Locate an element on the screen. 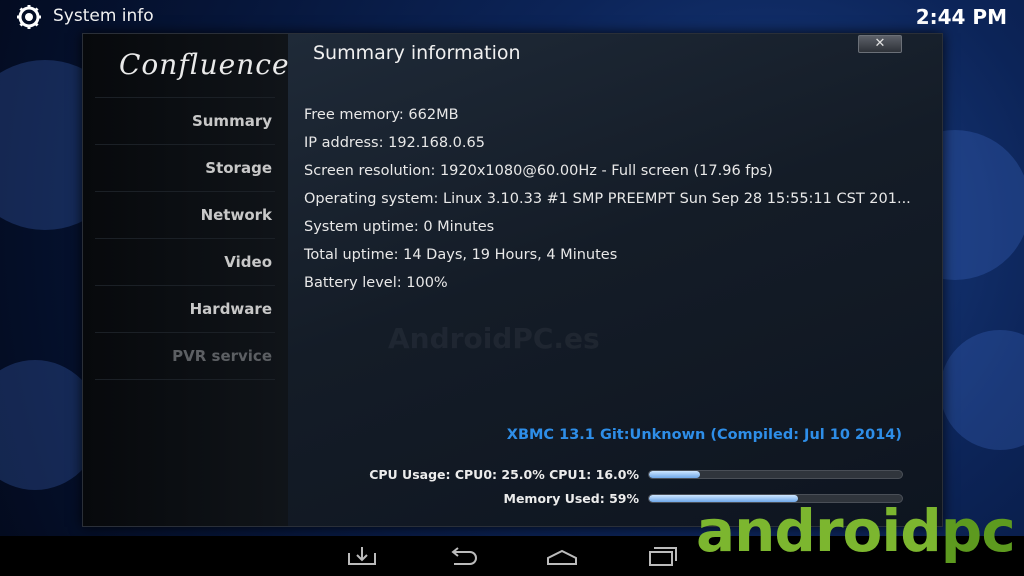 The width and height of the screenshot is (1024, 576). sidebar-divider is located at coordinates (185, 379).